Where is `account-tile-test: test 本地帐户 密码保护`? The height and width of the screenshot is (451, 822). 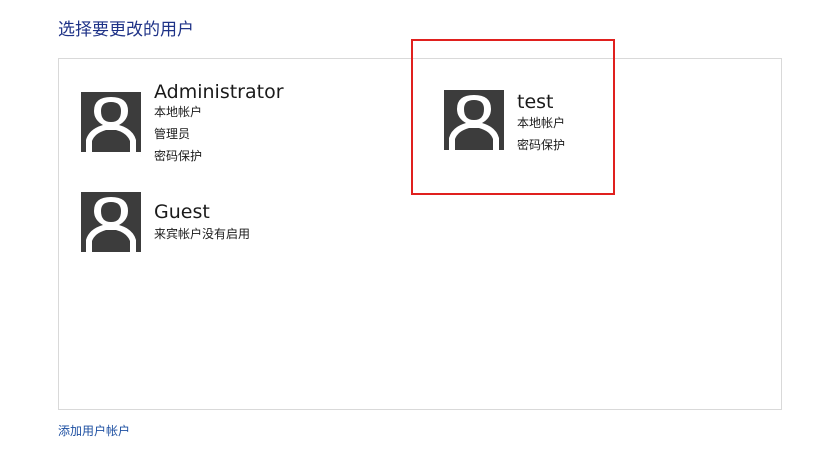 account-tile-test: test 本地帐户 密码保护 is located at coordinates (524, 122).